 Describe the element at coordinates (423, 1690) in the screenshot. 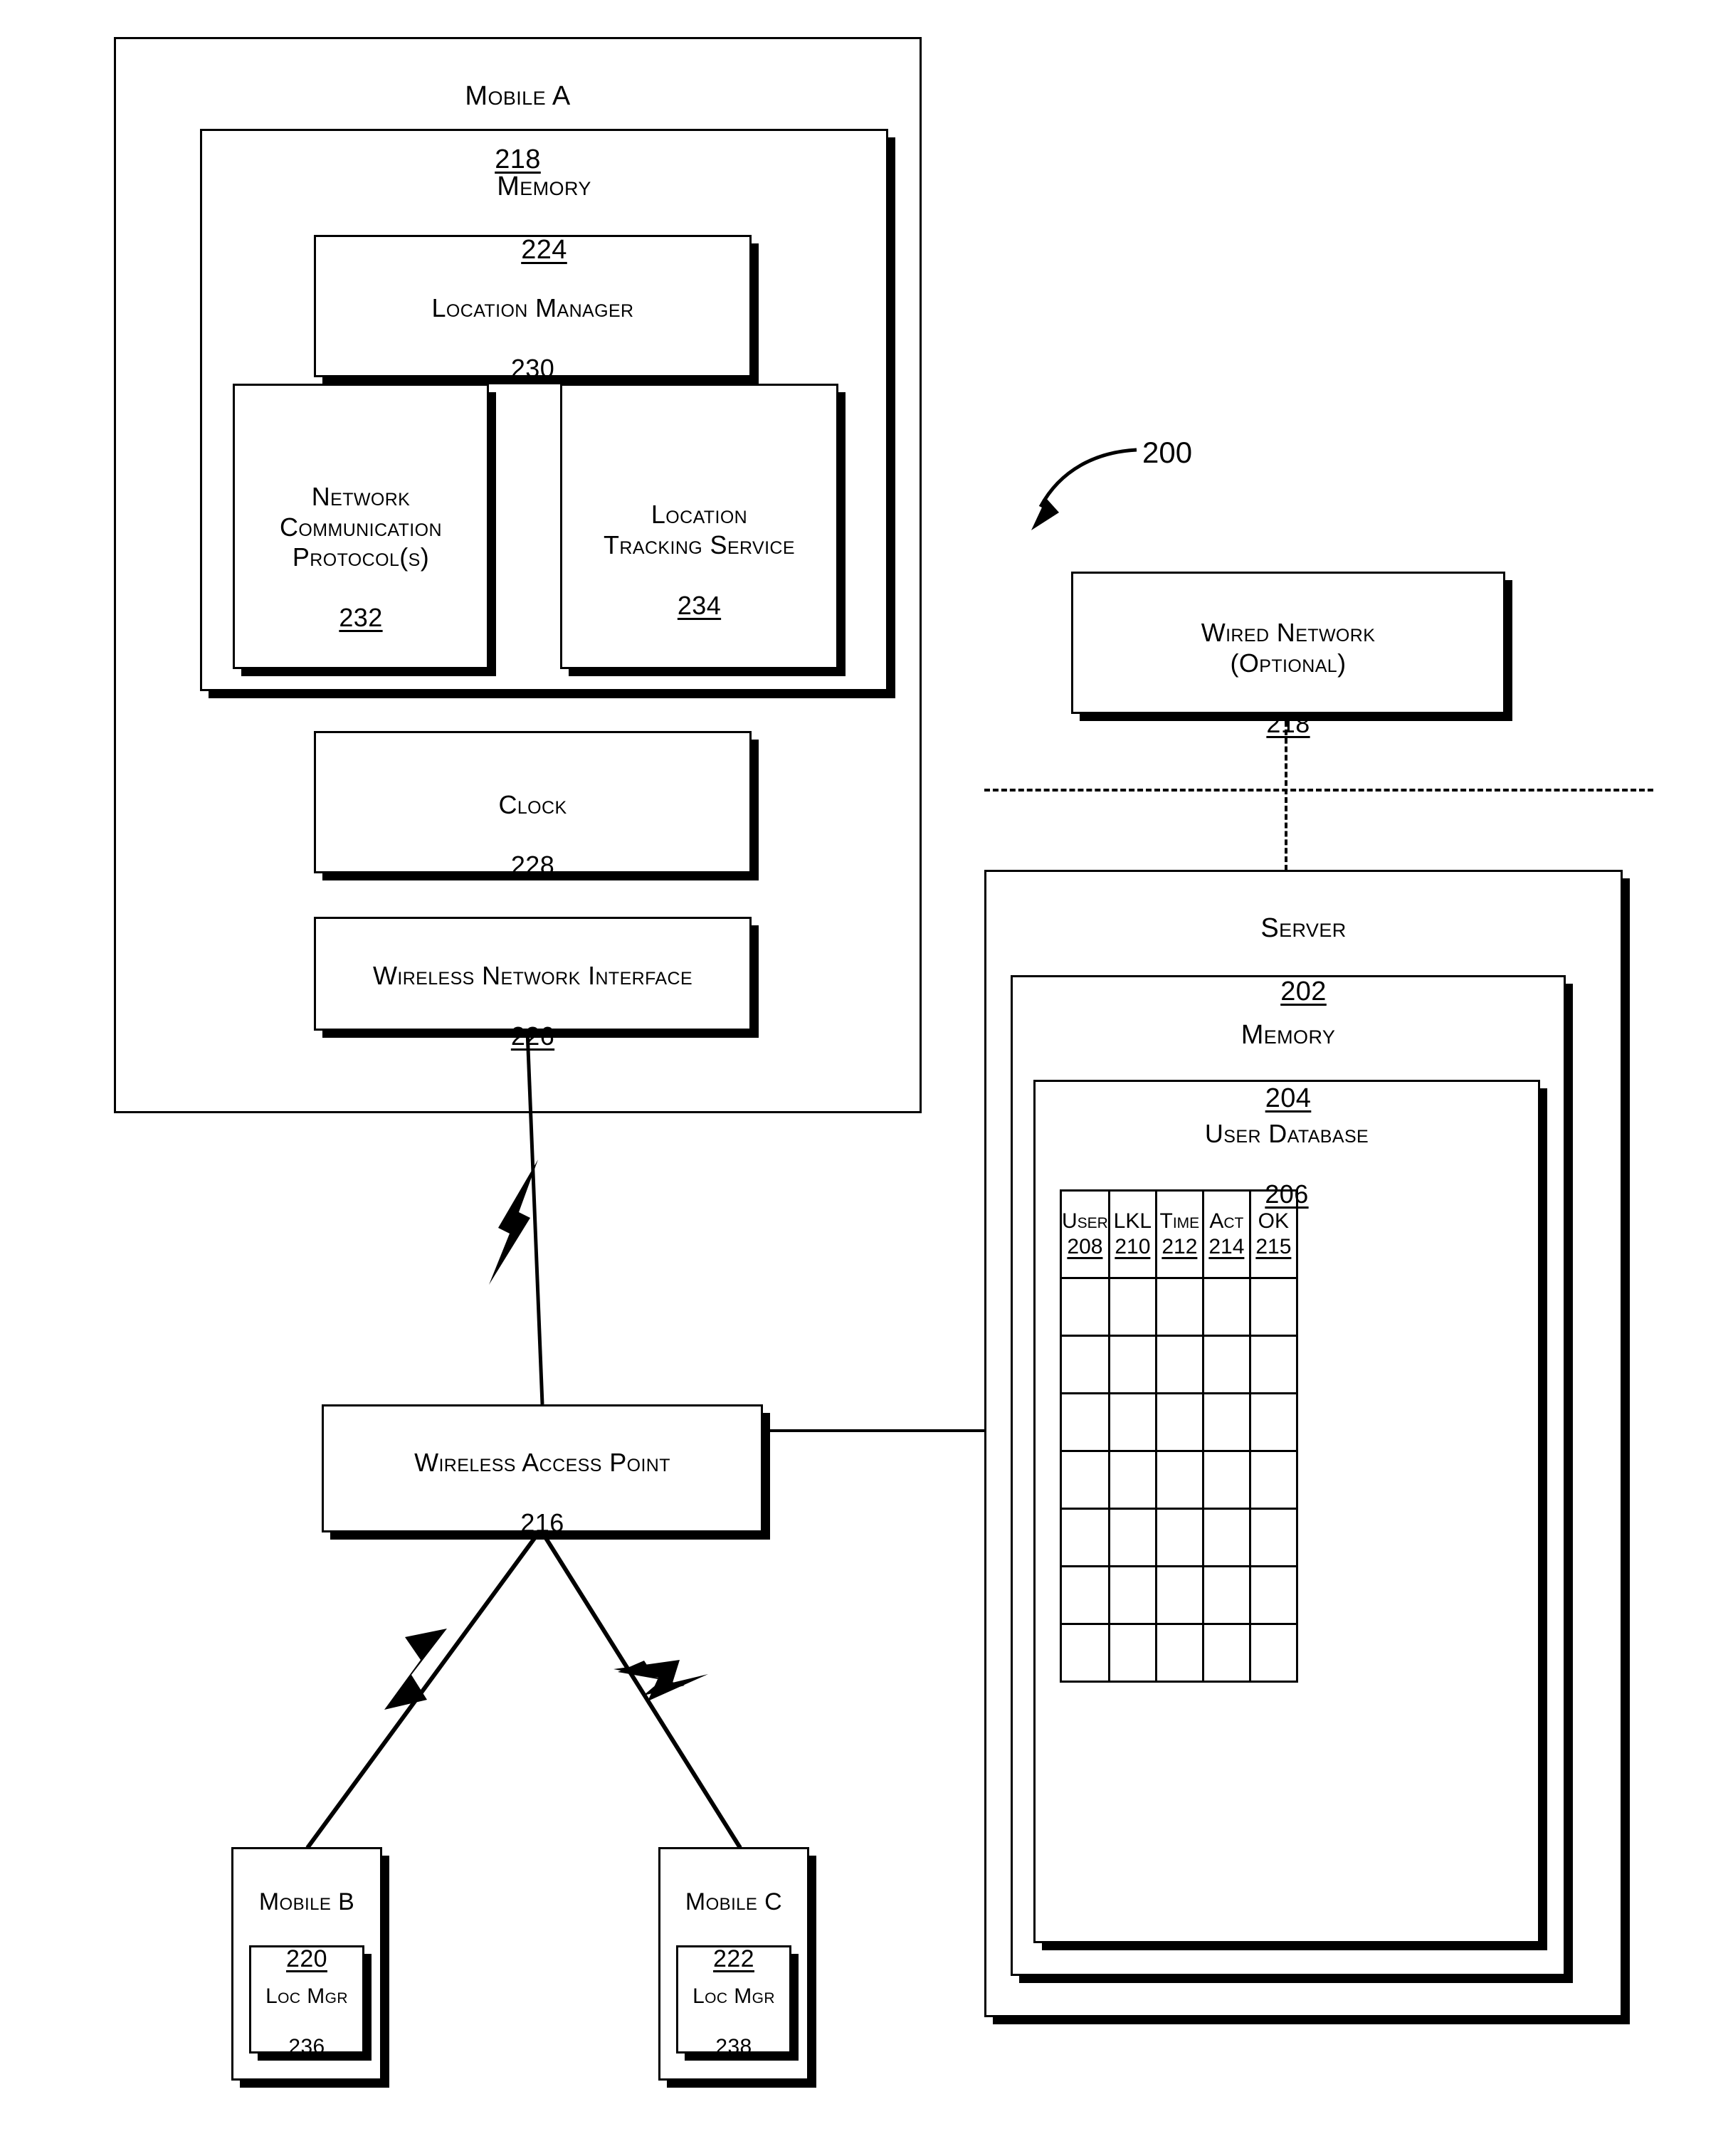

I see `wap-mobile-b-wireless-link` at that location.